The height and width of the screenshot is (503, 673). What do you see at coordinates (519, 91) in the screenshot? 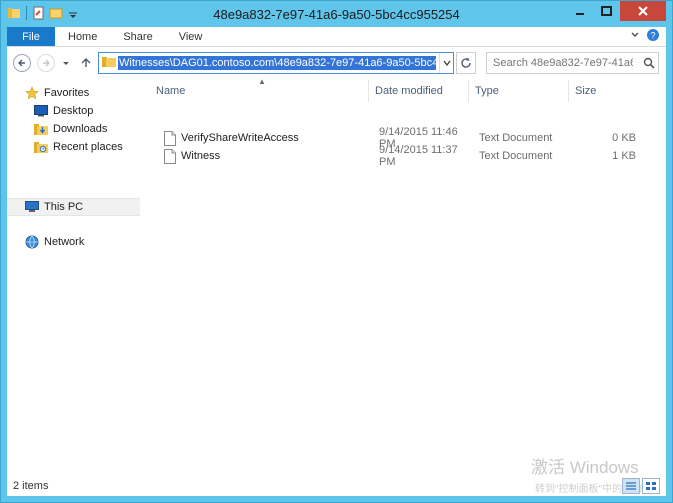
I see `column-header-type: Type` at bounding box center [519, 91].